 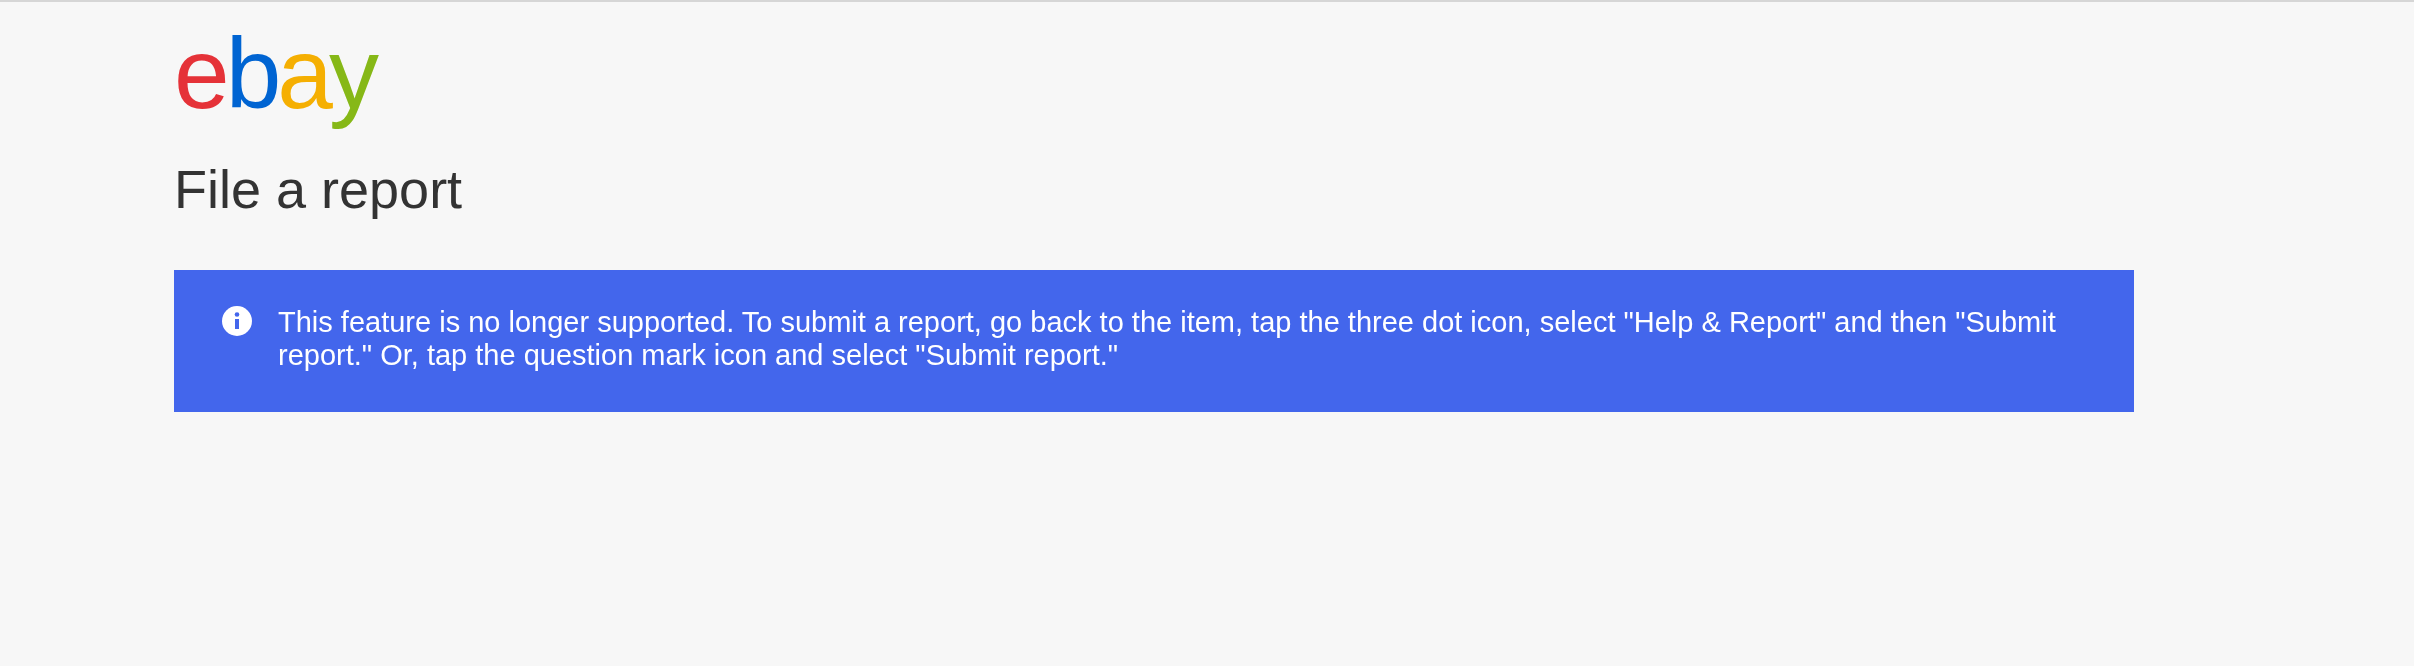 I want to click on page-title: File a report, so click(x=319, y=189).